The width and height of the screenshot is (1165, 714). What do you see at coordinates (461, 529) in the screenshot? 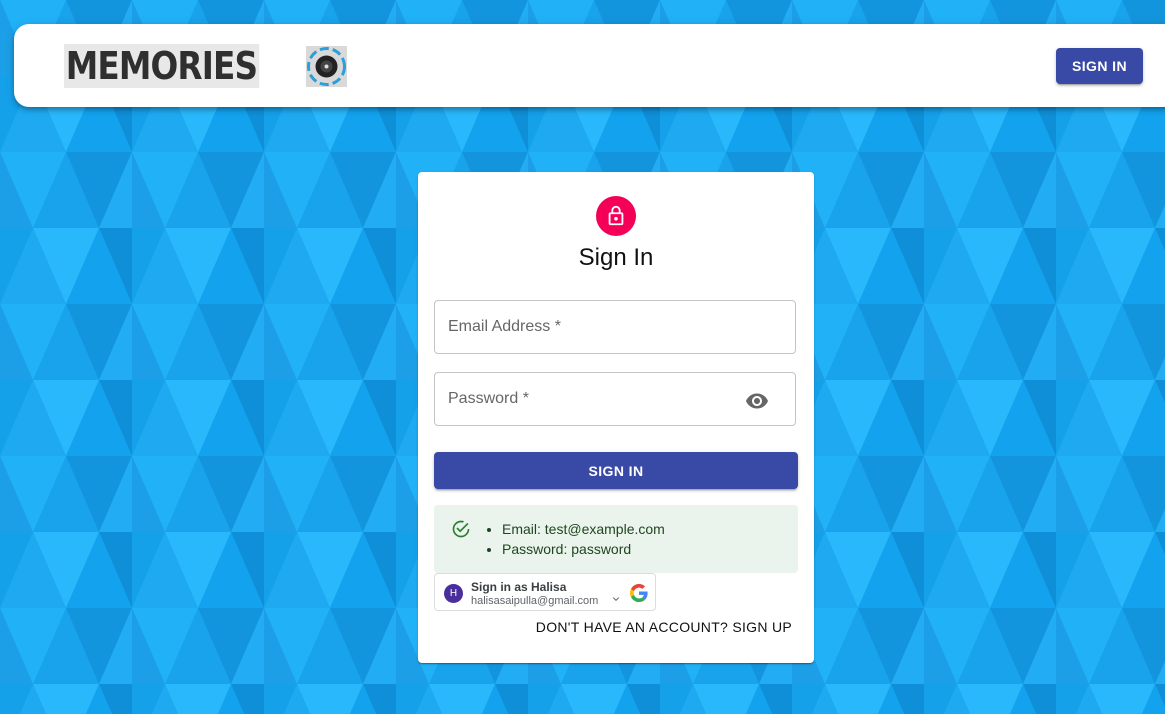
I see `check-circle-icon` at bounding box center [461, 529].